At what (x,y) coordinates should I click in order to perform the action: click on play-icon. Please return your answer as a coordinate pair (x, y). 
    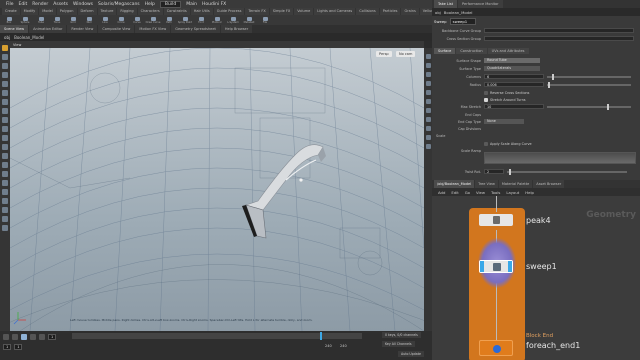
    Looking at the image, I should click on (24, 336).